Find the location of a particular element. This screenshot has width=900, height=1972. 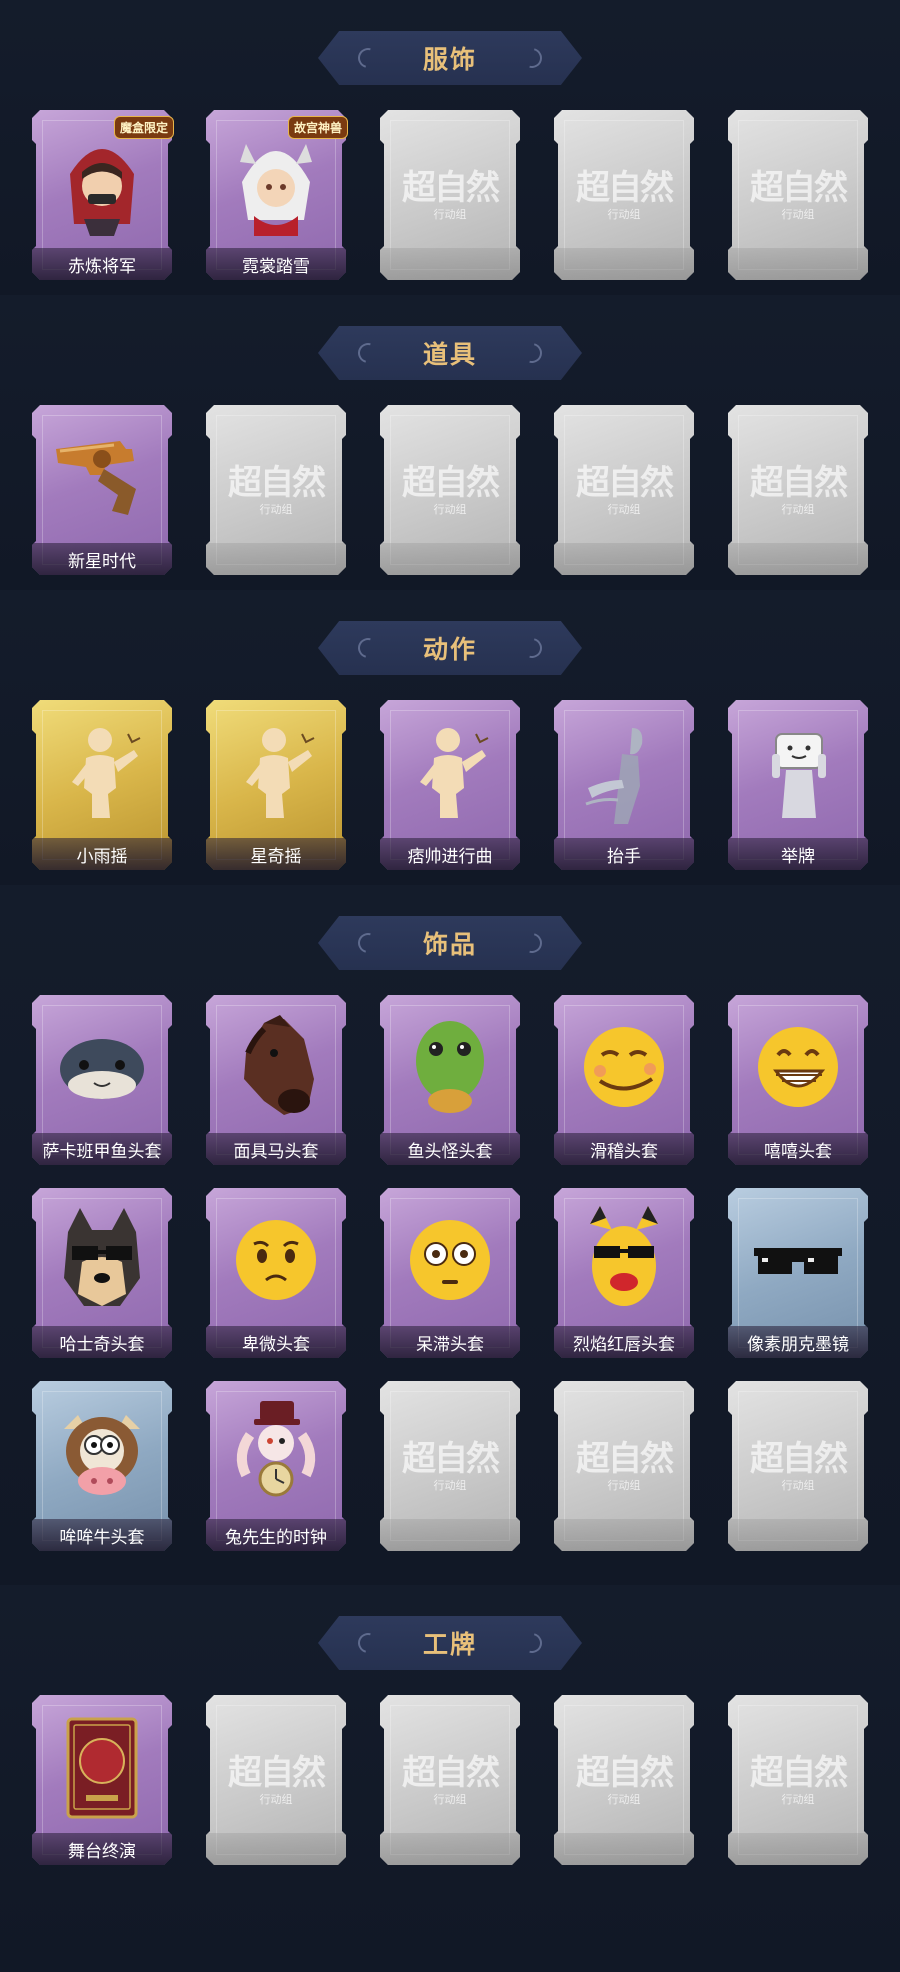

raise-hand-icon is located at coordinates (624, 772).